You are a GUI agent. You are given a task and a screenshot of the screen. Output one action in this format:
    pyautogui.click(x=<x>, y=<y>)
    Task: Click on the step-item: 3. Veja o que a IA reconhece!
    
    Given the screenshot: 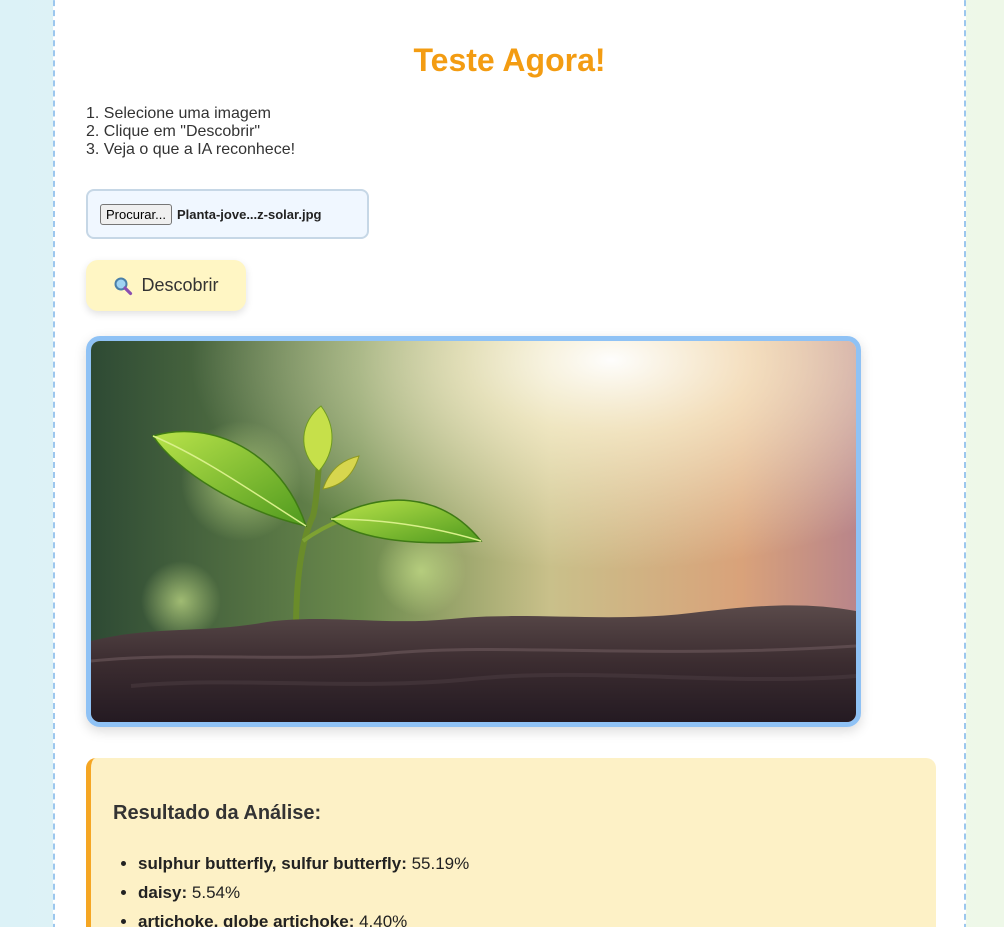 What is the action you would take?
    pyautogui.click(x=191, y=149)
    